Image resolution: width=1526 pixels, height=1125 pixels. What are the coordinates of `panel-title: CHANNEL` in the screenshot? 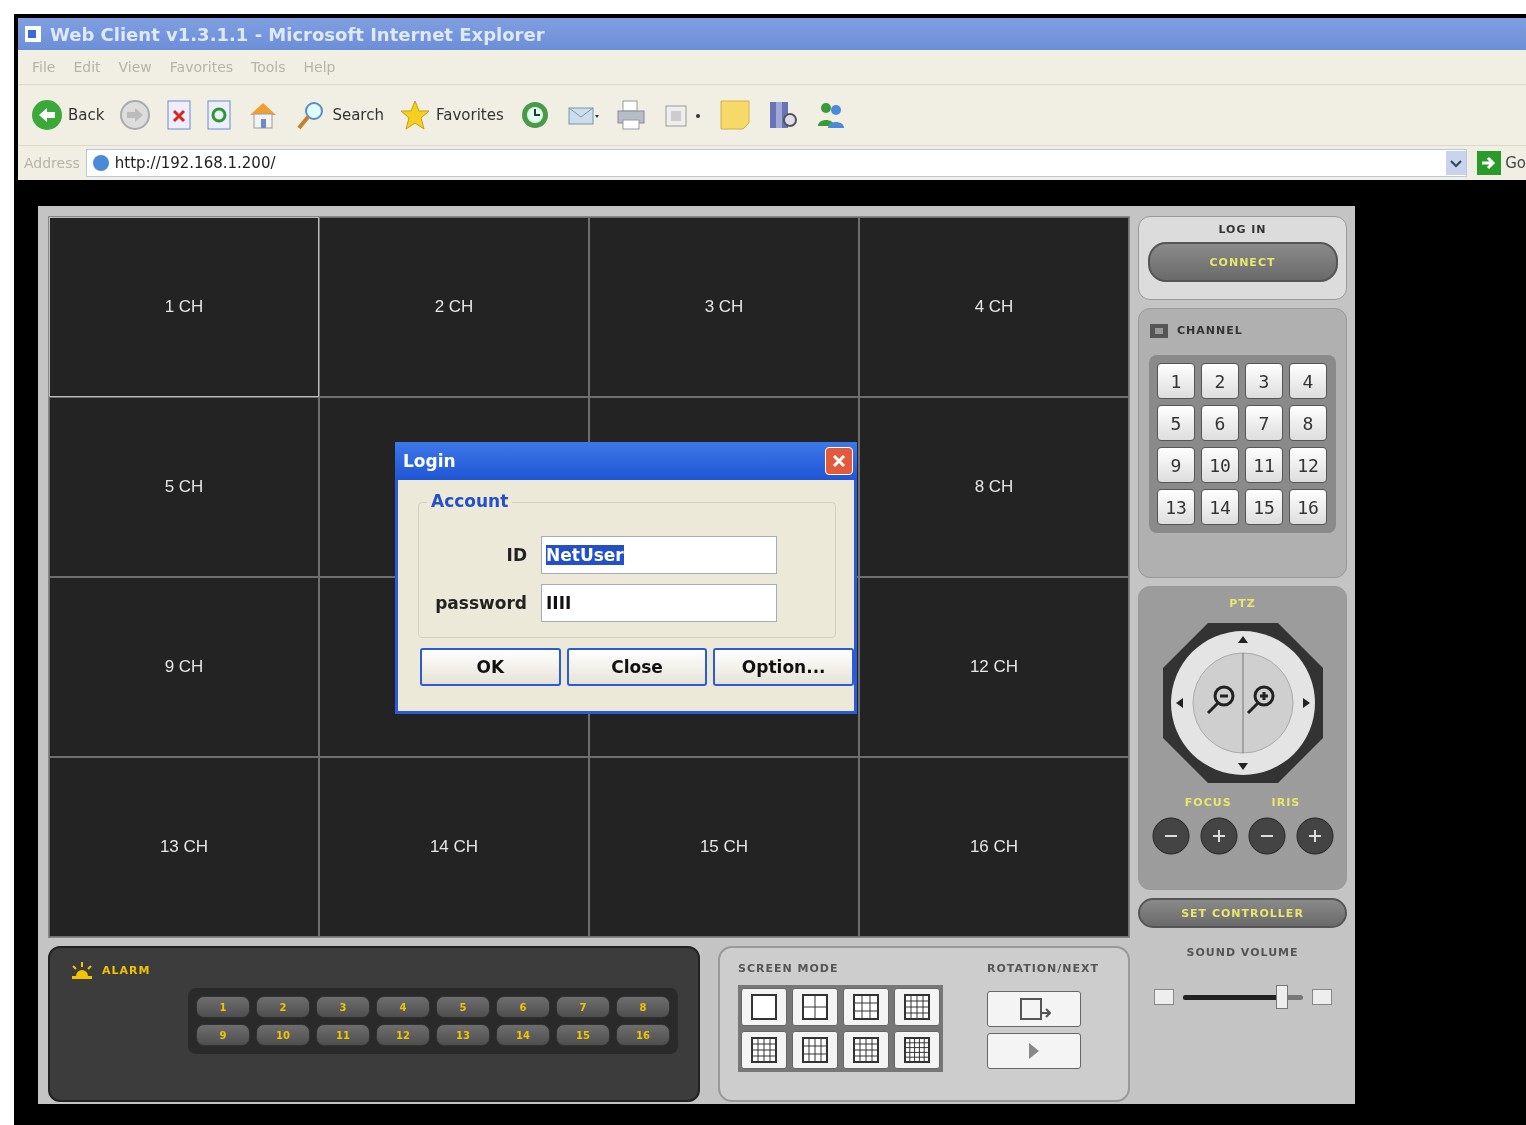 It's located at (1210, 330).